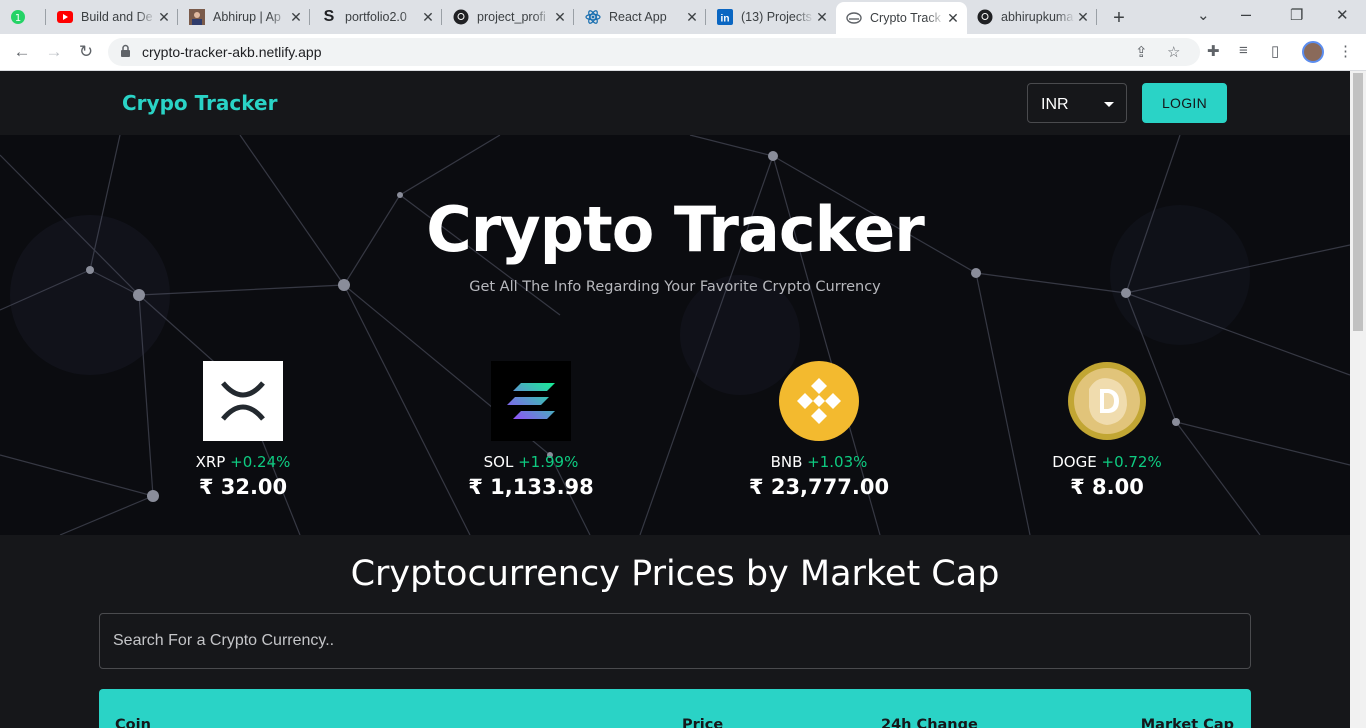 Image resolution: width=1366 pixels, height=728 pixels. I want to click on trending-coin-sol: SOL +1.99% ₹ 1,133.98, so click(531, 430).